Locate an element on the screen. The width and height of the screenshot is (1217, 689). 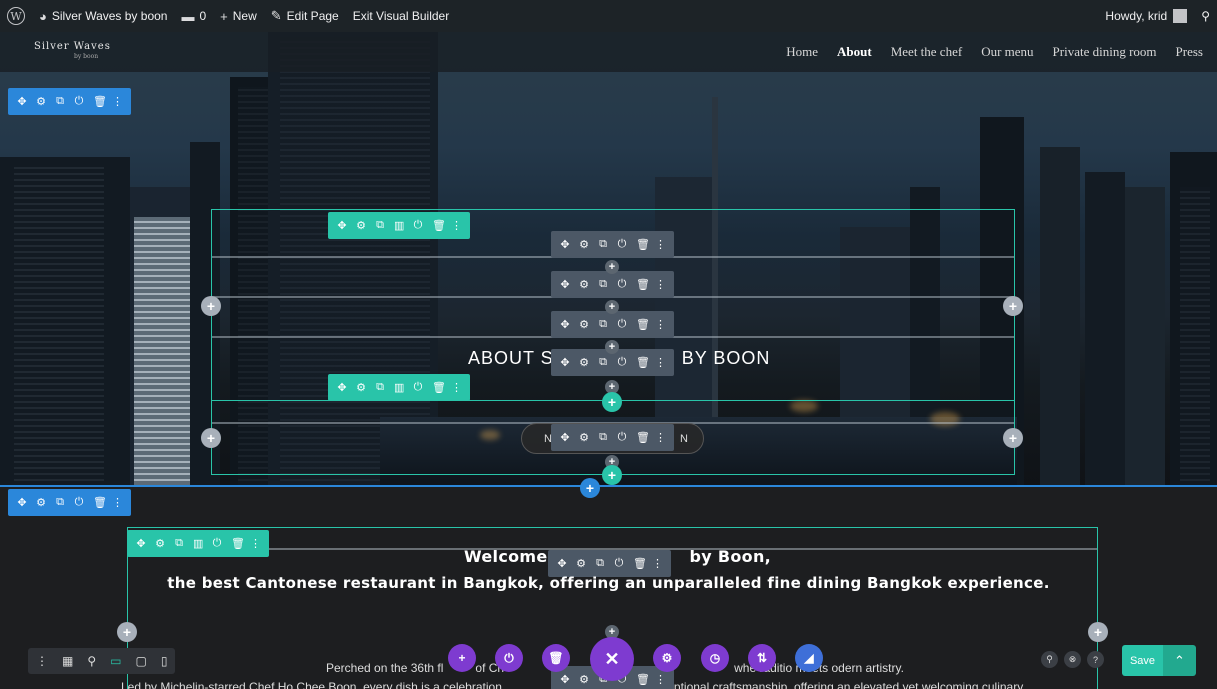
page-settings-button: ⚙ is located at coordinates (667, 658).